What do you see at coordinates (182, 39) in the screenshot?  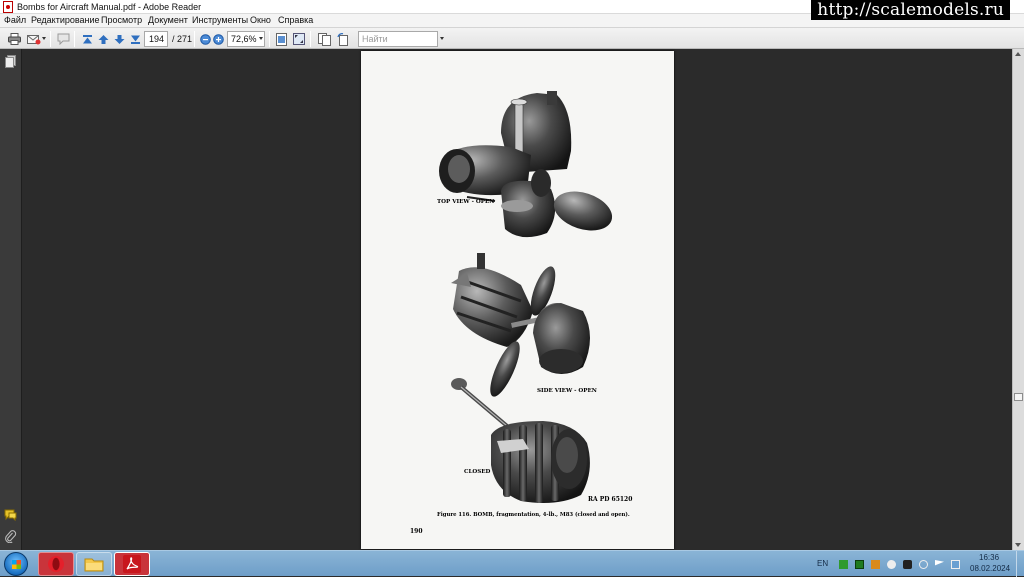 I see `page-total-label: / 271` at bounding box center [182, 39].